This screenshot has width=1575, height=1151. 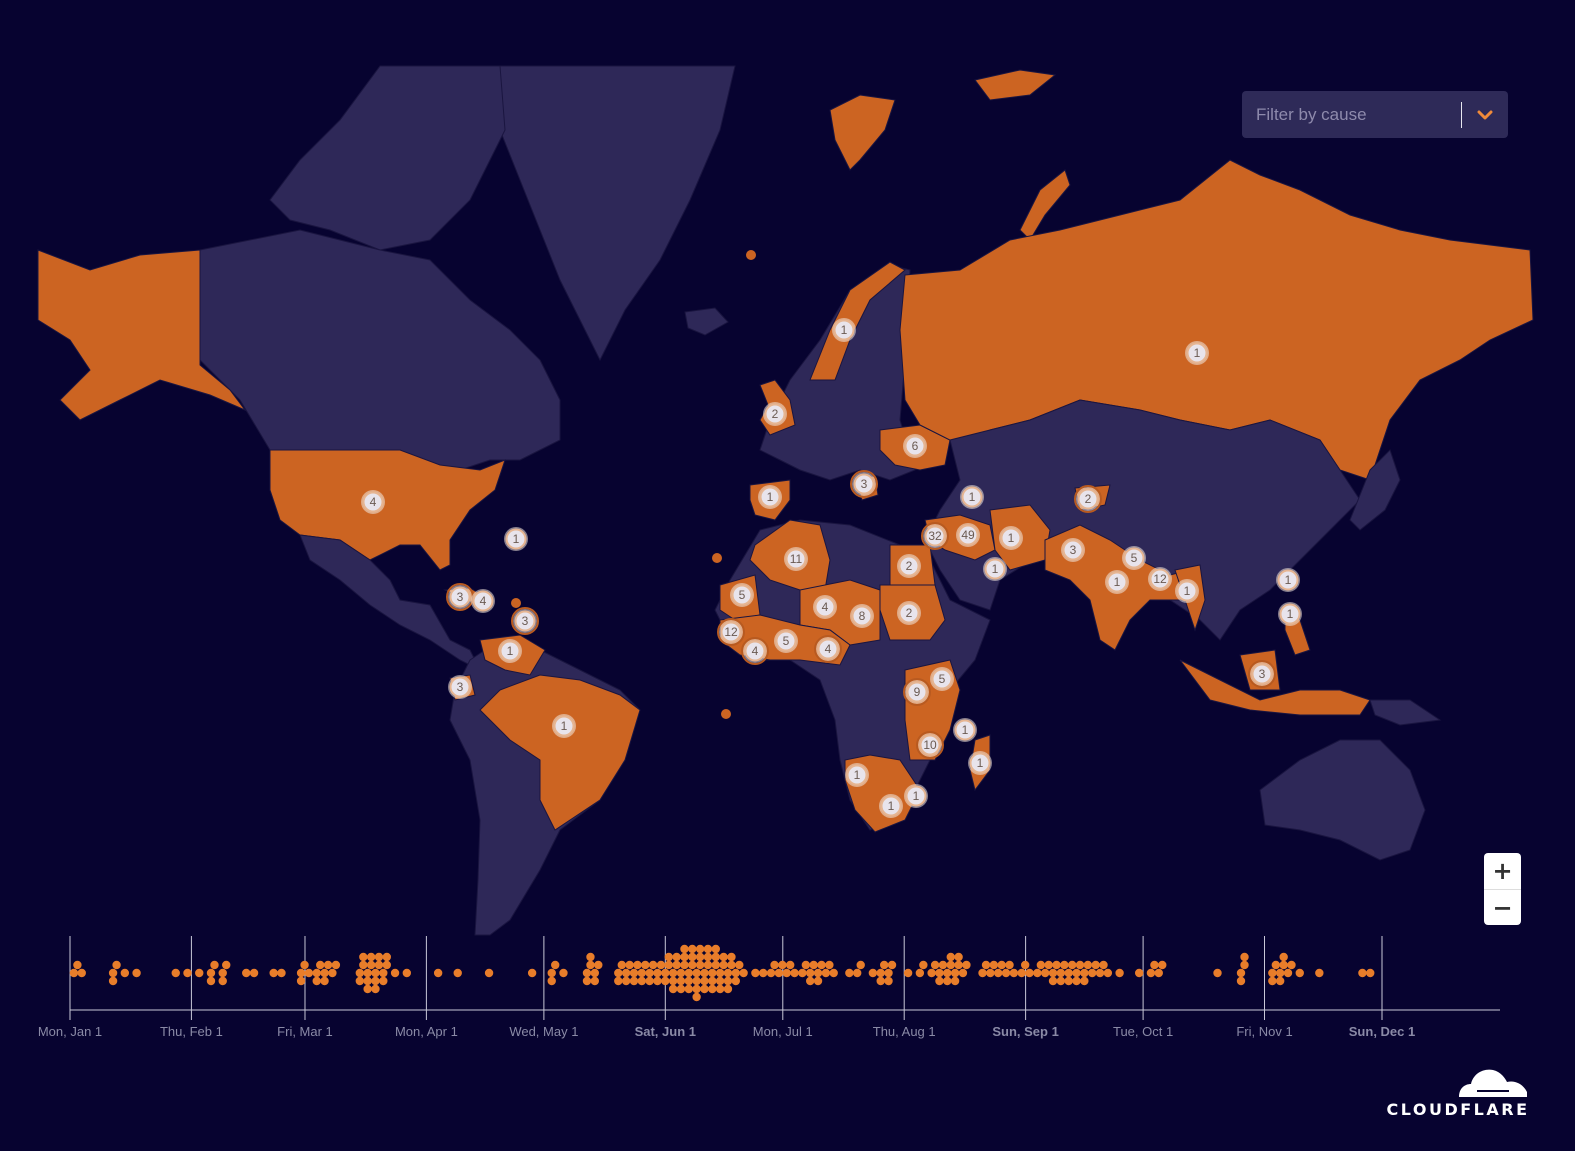 I want to click on cluster-marker-myanmar: 1, so click(x=1187, y=591).